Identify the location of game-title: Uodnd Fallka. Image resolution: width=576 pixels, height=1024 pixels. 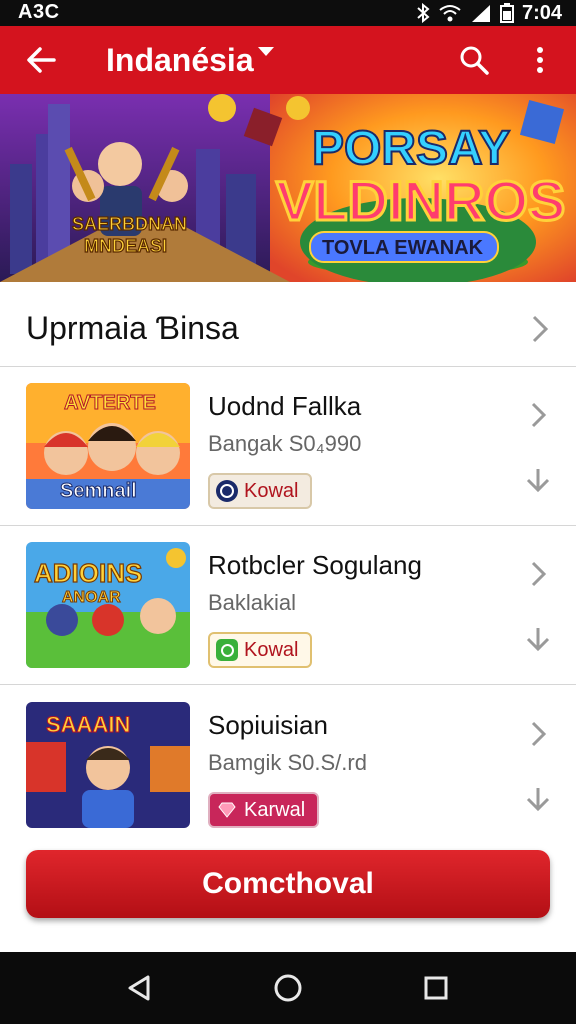
(285, 406).